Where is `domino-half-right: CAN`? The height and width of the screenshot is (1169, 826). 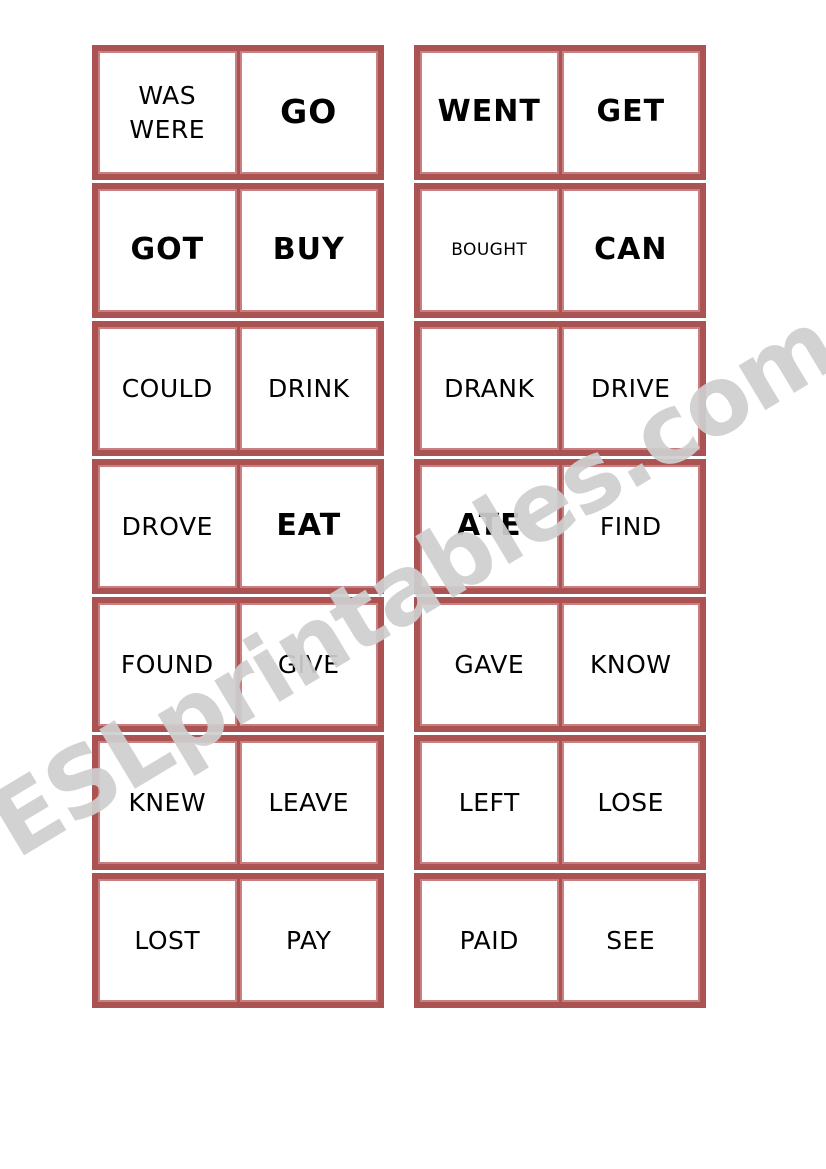
domino-half-right: CAN is located at coordinates (630, 250).